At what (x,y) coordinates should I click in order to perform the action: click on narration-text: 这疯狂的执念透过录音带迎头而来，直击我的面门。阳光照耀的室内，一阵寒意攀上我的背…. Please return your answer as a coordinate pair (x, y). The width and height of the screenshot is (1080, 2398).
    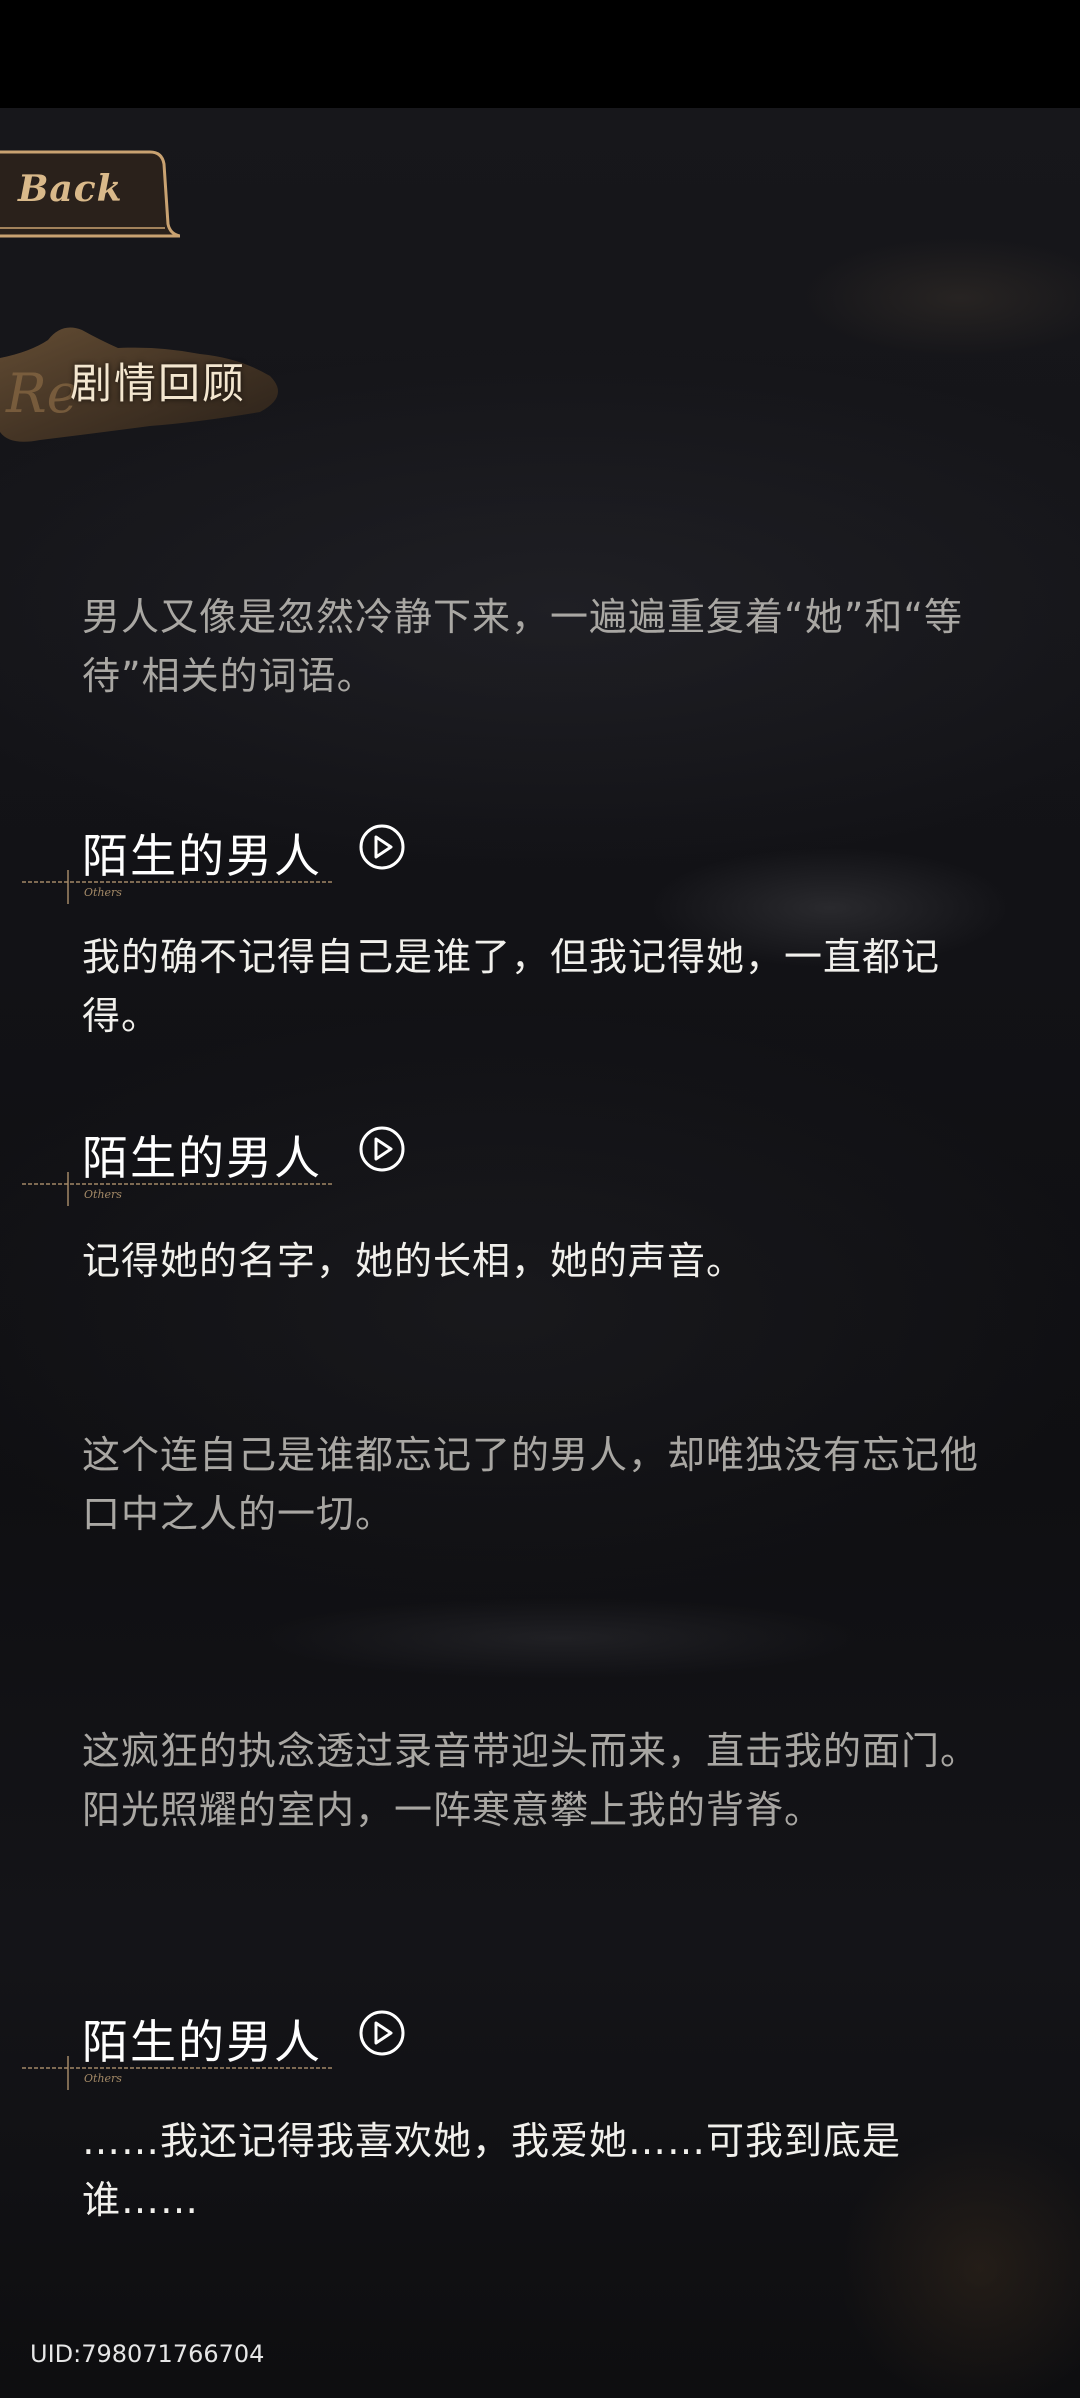
    Looking at the image, I should click on (531, 1780).